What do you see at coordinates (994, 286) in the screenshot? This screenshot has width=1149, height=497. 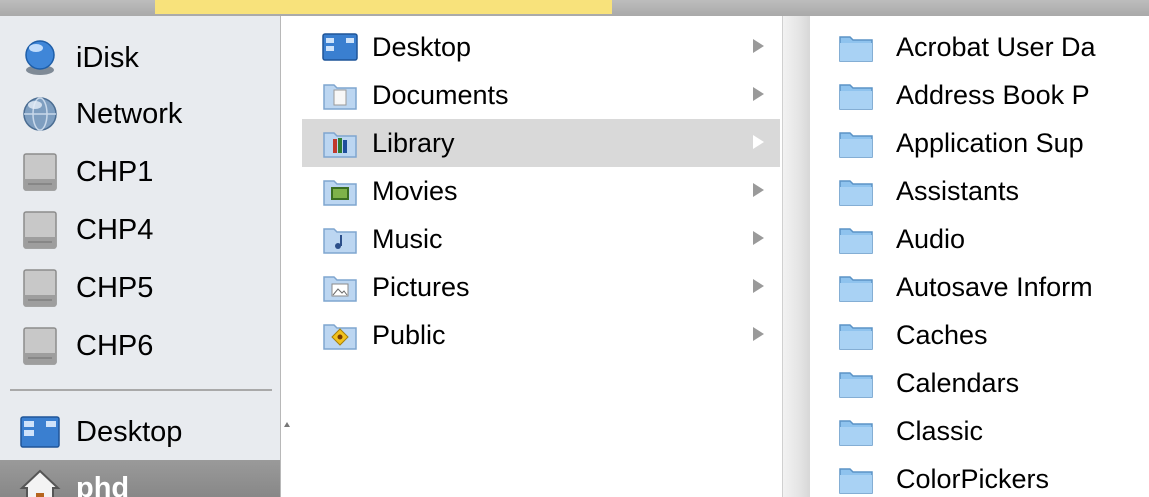 I see `list-item-label: Autosave Inform` at bounding box center [994, 286].